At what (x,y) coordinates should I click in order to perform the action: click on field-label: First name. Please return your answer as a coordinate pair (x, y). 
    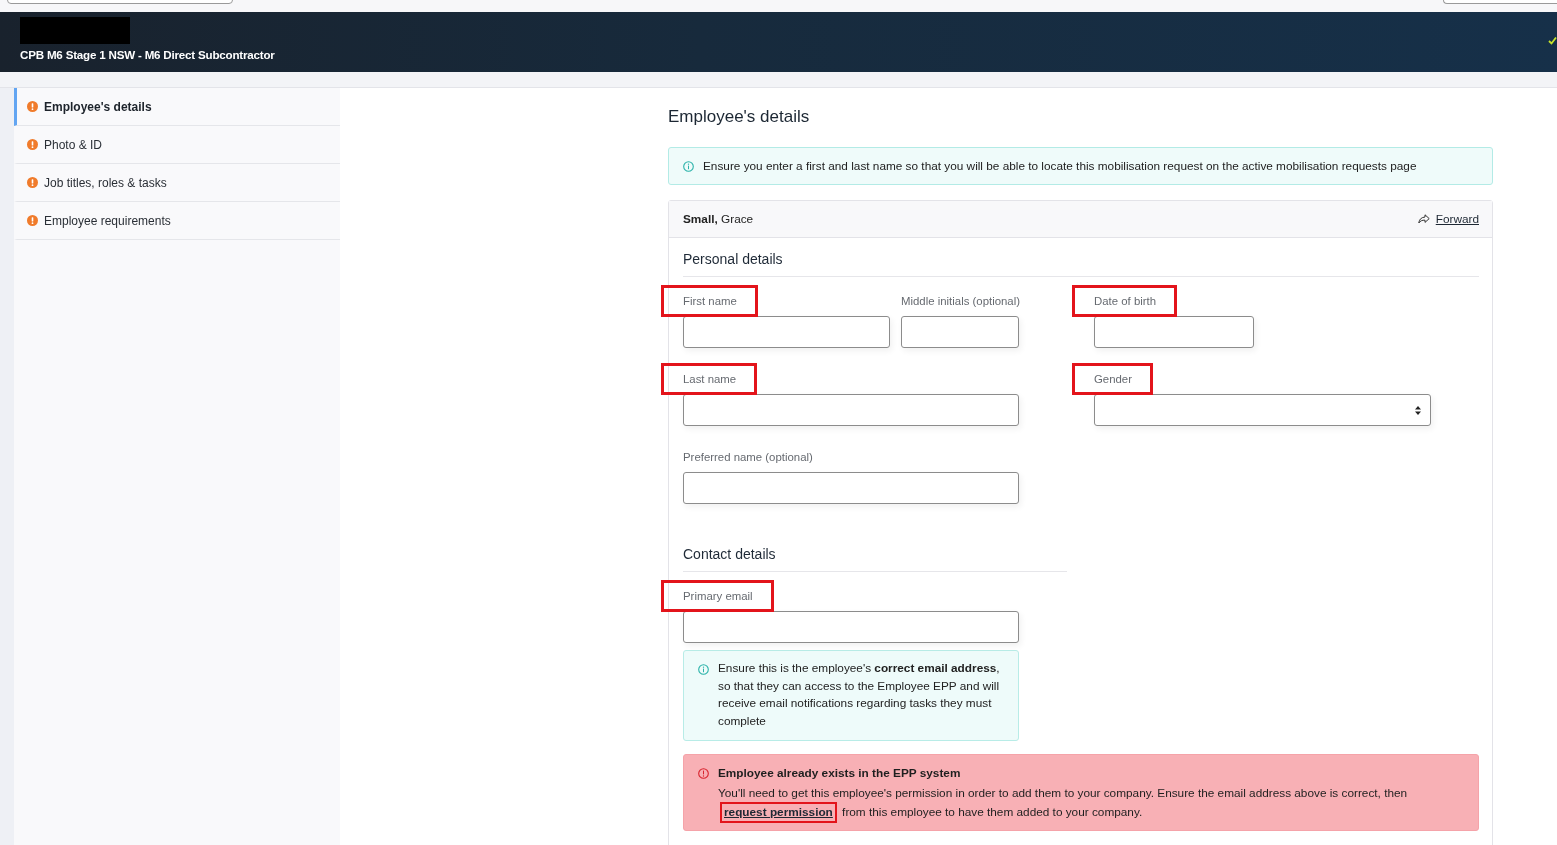
    Looking at the image, I should click on (710, 301).